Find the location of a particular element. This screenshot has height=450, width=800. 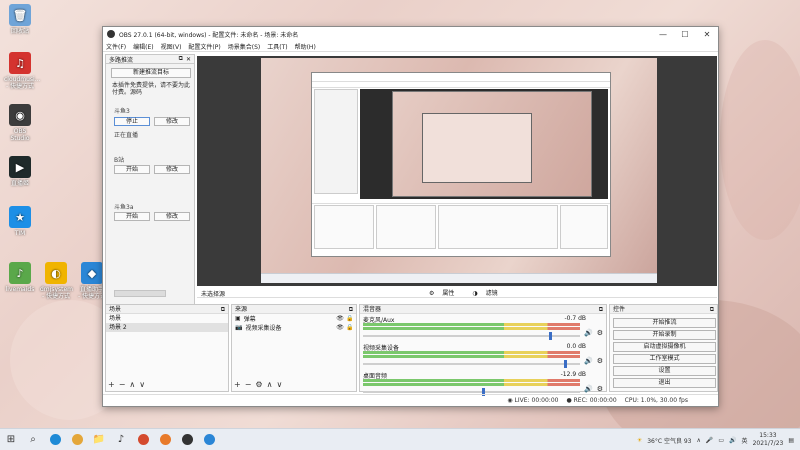

chrome-icon is located at coordinates (77, 439).